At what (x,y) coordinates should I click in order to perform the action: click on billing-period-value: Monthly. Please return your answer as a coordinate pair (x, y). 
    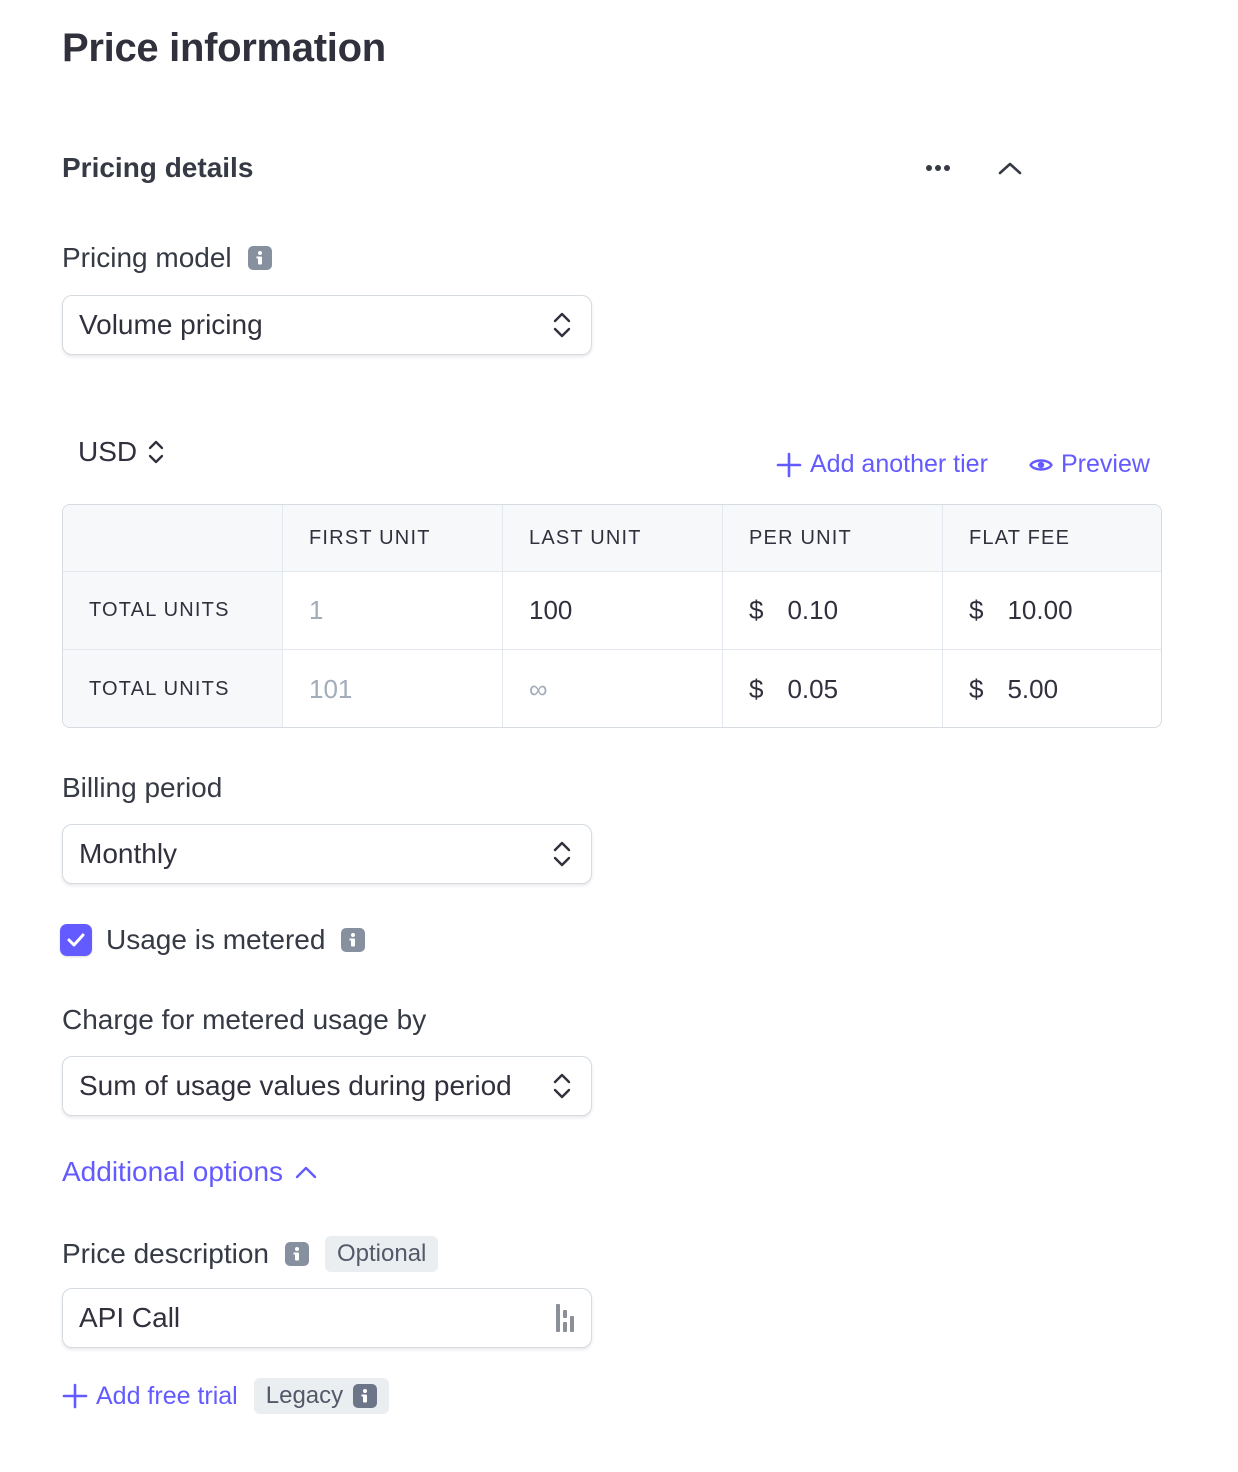
    Looking at the image, I should click on (128, 853).